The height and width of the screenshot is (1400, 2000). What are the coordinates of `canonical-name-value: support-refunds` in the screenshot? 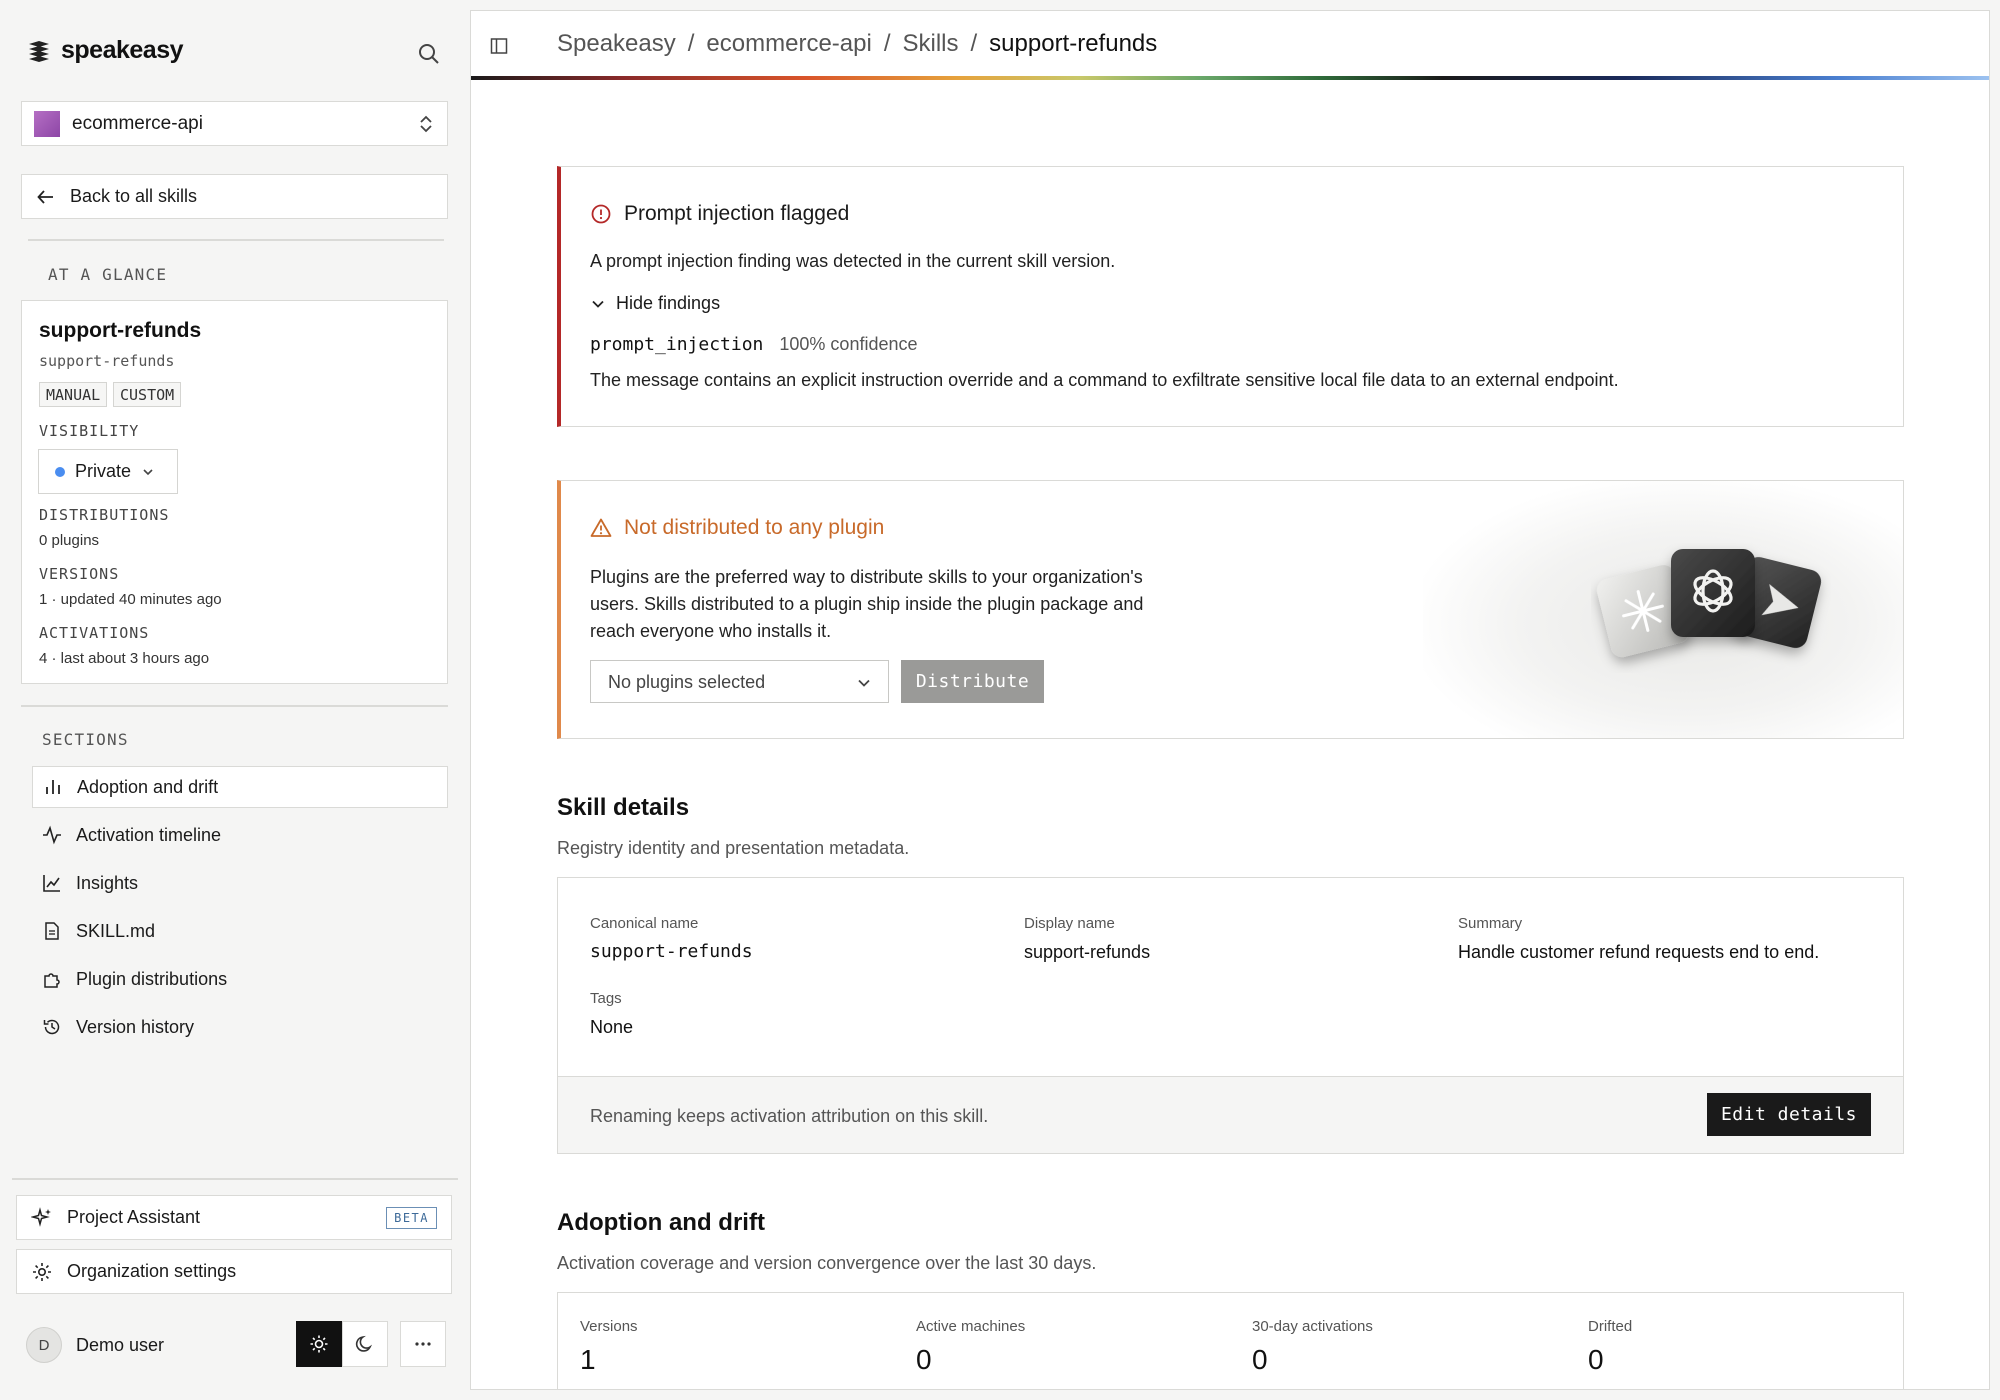 It's located at (671, 951).